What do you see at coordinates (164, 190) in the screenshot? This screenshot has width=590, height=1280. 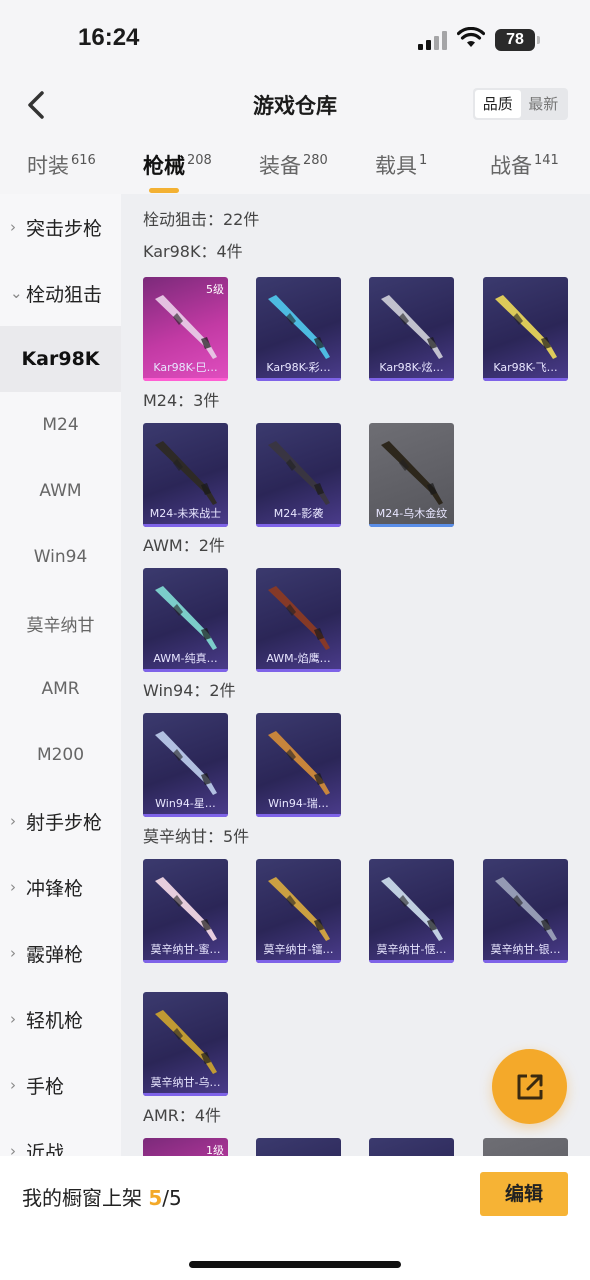 I see `active-tab-indicator` at bounding box center [164, 190].